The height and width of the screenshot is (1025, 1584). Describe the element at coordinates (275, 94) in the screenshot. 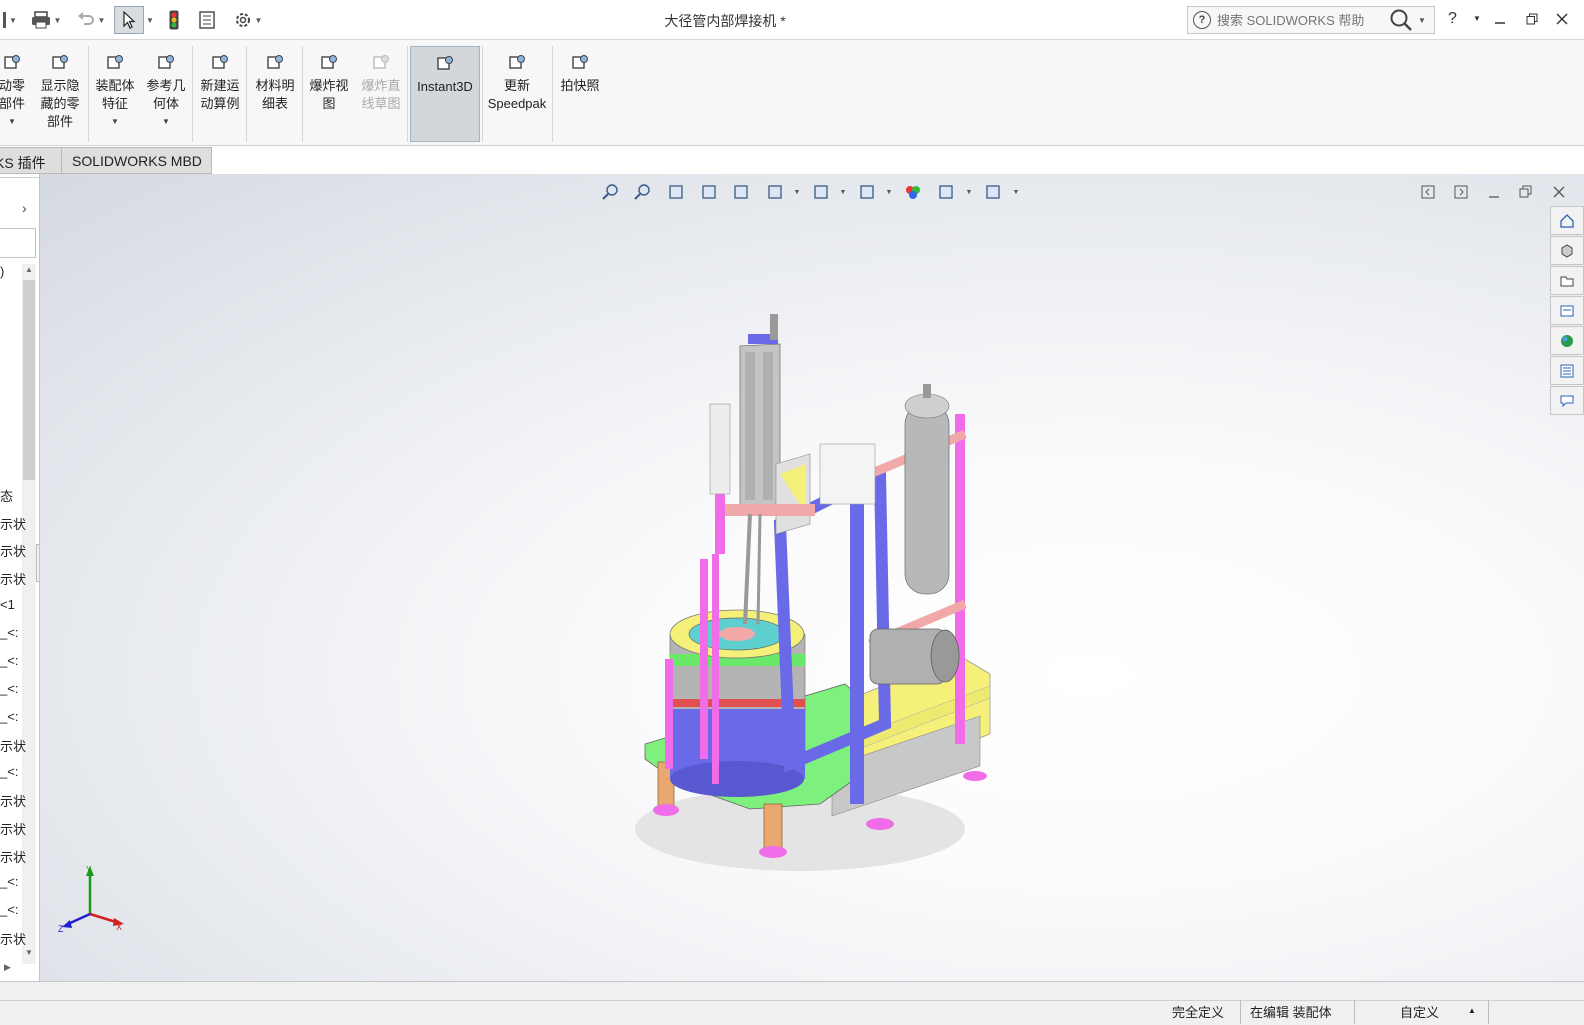

I see `ribbon-button-5: 材料明 细表` at that location.